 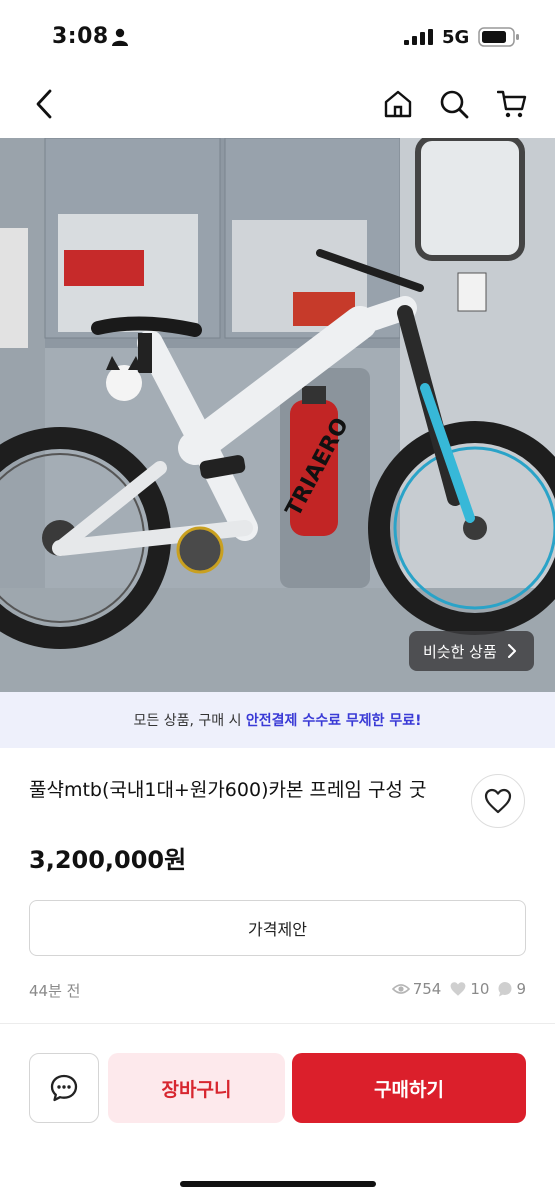 What do you see at coordinates (480, 989) in the screenshot?
I see `likes-count: 10` at bounding box center [480, 989].